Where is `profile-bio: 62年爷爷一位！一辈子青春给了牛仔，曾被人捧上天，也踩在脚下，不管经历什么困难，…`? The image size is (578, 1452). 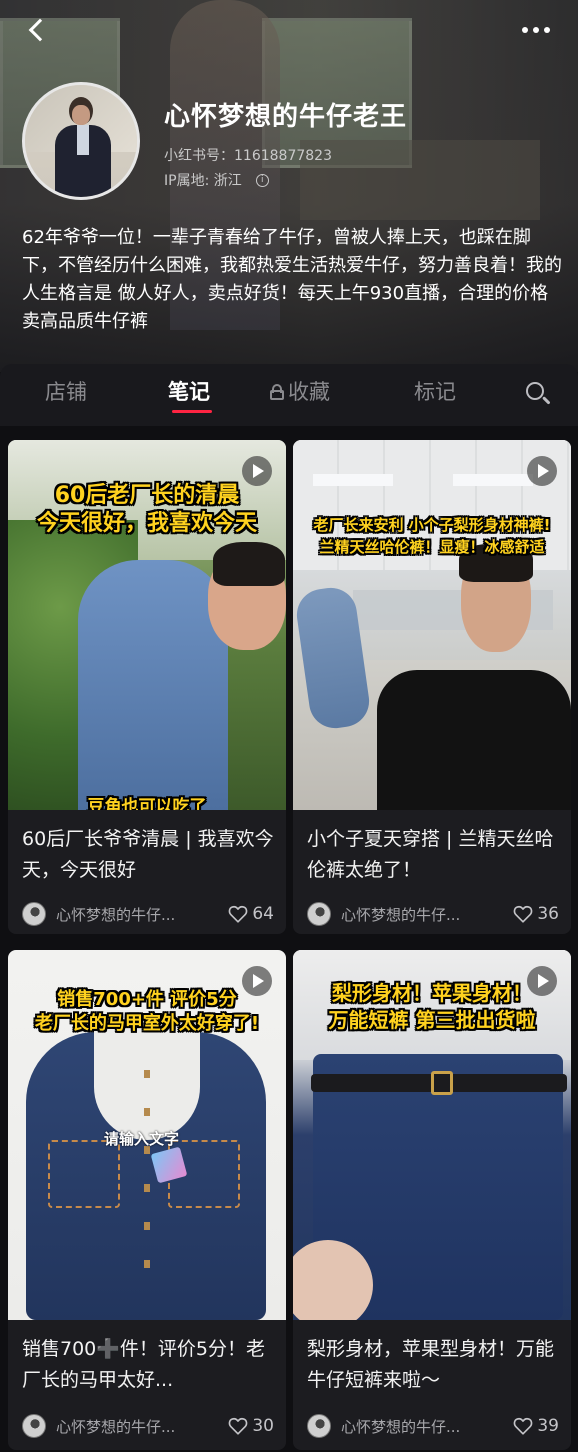
profile-bio: 62年爷爷一位！一辈子青春给了牛仔，曾被人捧上天，也踩在脚下，不管经历什么困难，… is located at coordinates (292, 279).